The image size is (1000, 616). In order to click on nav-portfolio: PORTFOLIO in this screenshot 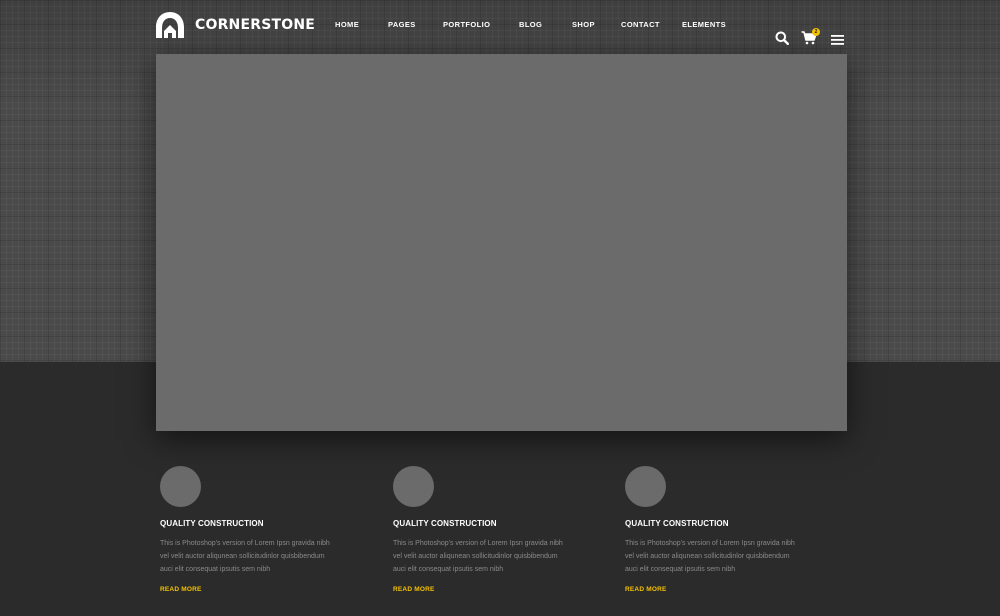, I will do `click(466, 24)`.